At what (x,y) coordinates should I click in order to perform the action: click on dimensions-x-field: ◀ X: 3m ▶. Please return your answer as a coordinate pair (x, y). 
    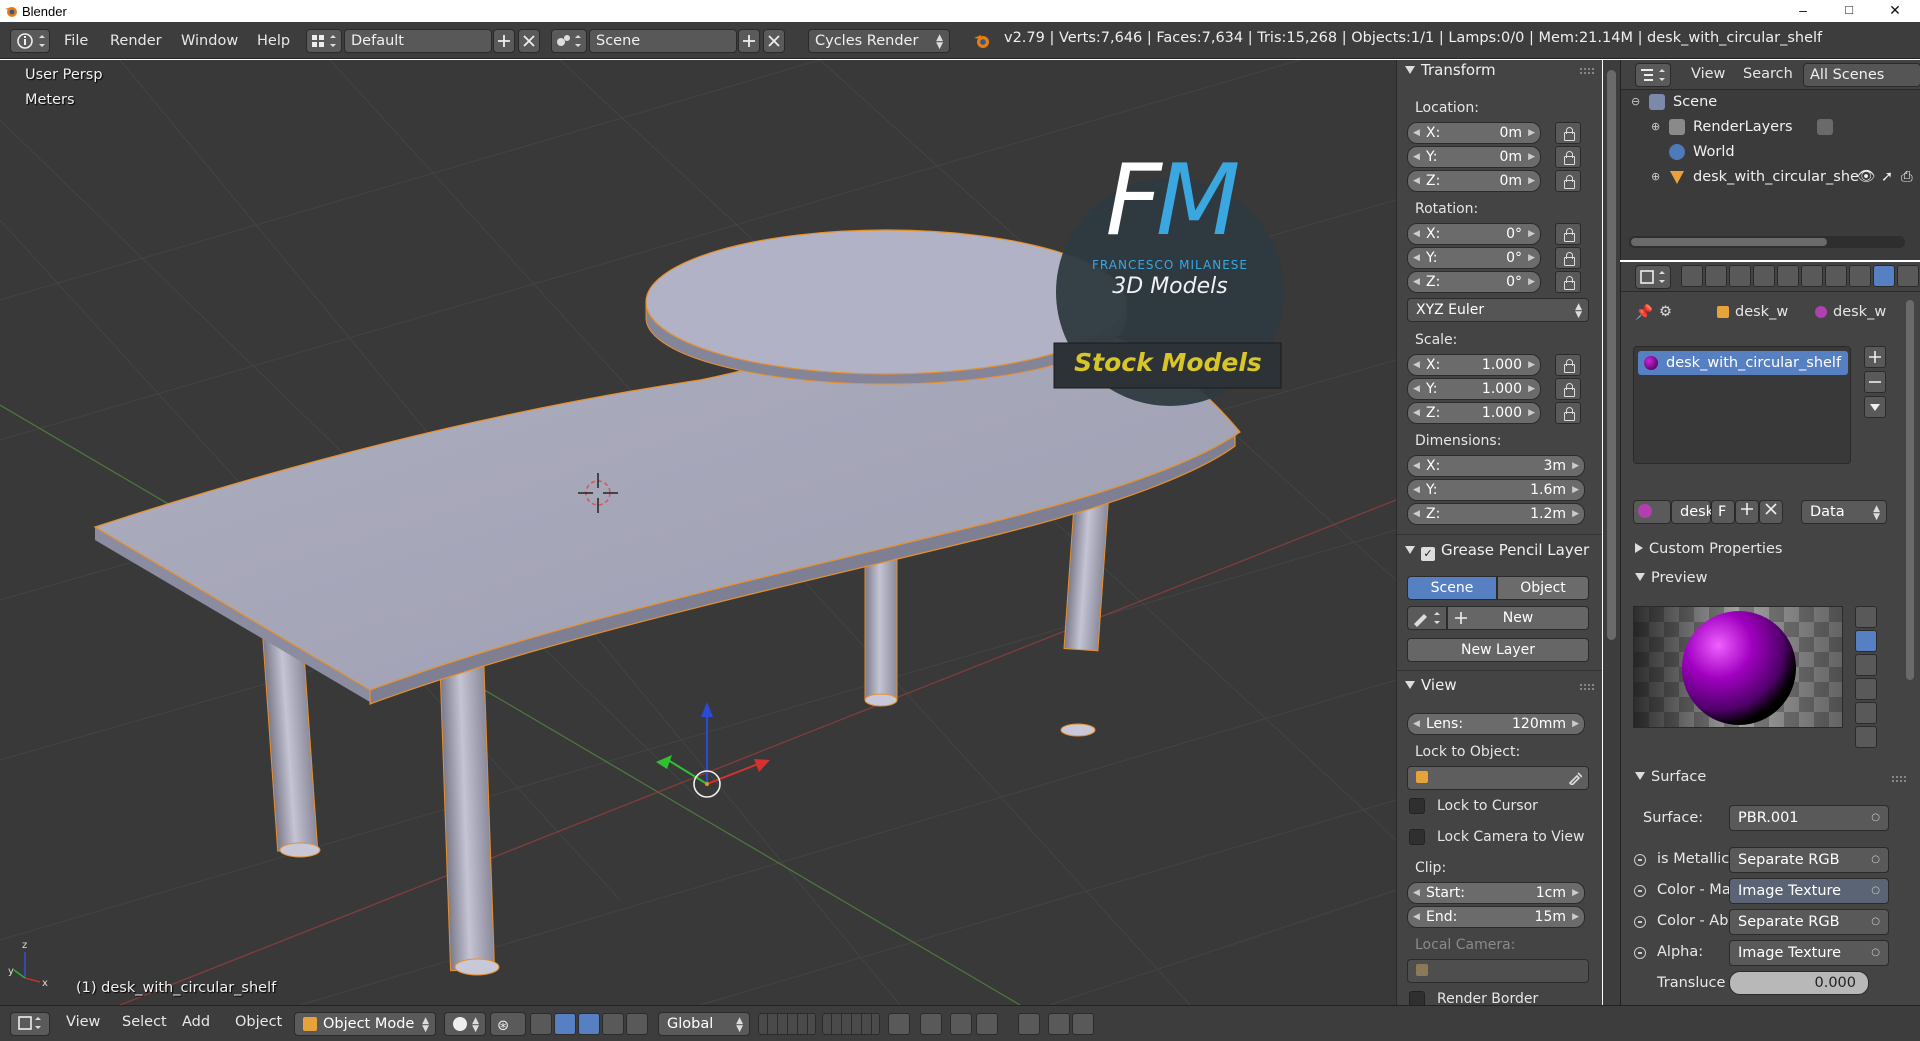
    Looking at the image, I should click on (1496, 466).